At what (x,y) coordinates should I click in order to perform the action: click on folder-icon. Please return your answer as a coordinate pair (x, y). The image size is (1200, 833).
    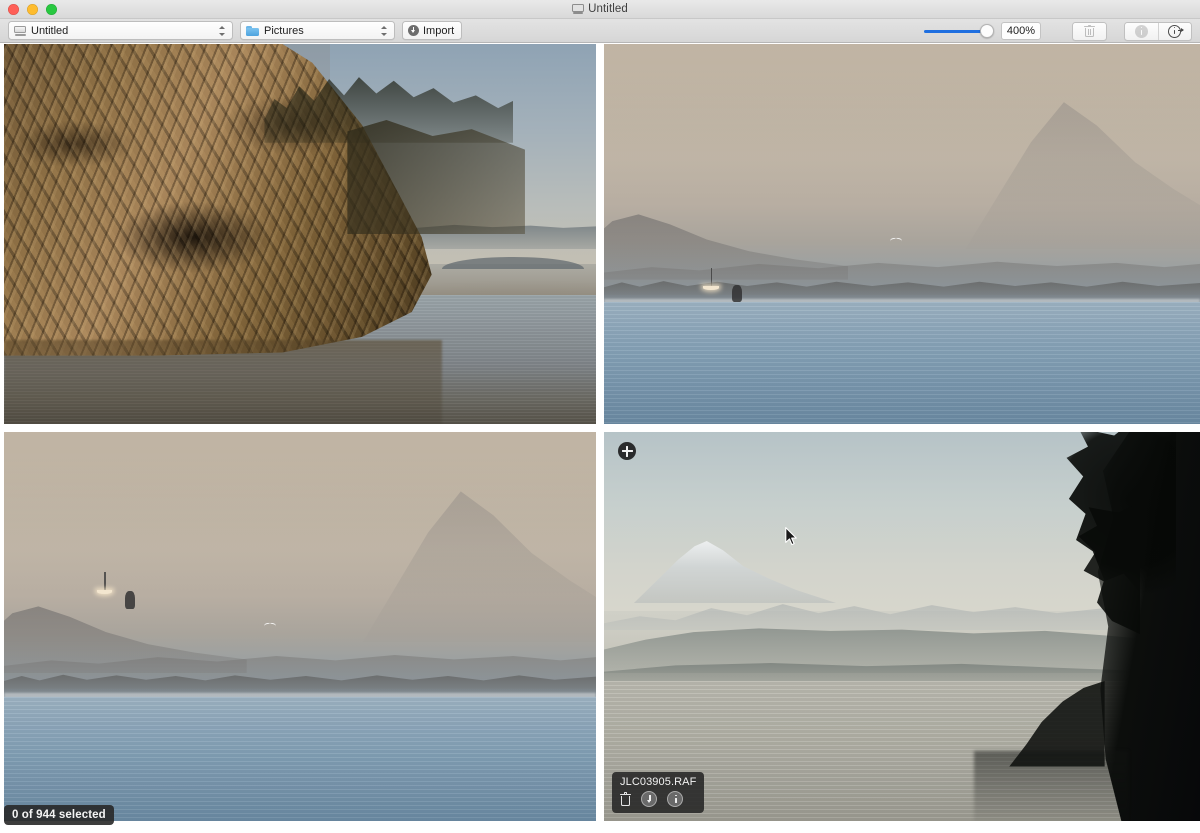
    Looking at the image, I should click on (252, 30).